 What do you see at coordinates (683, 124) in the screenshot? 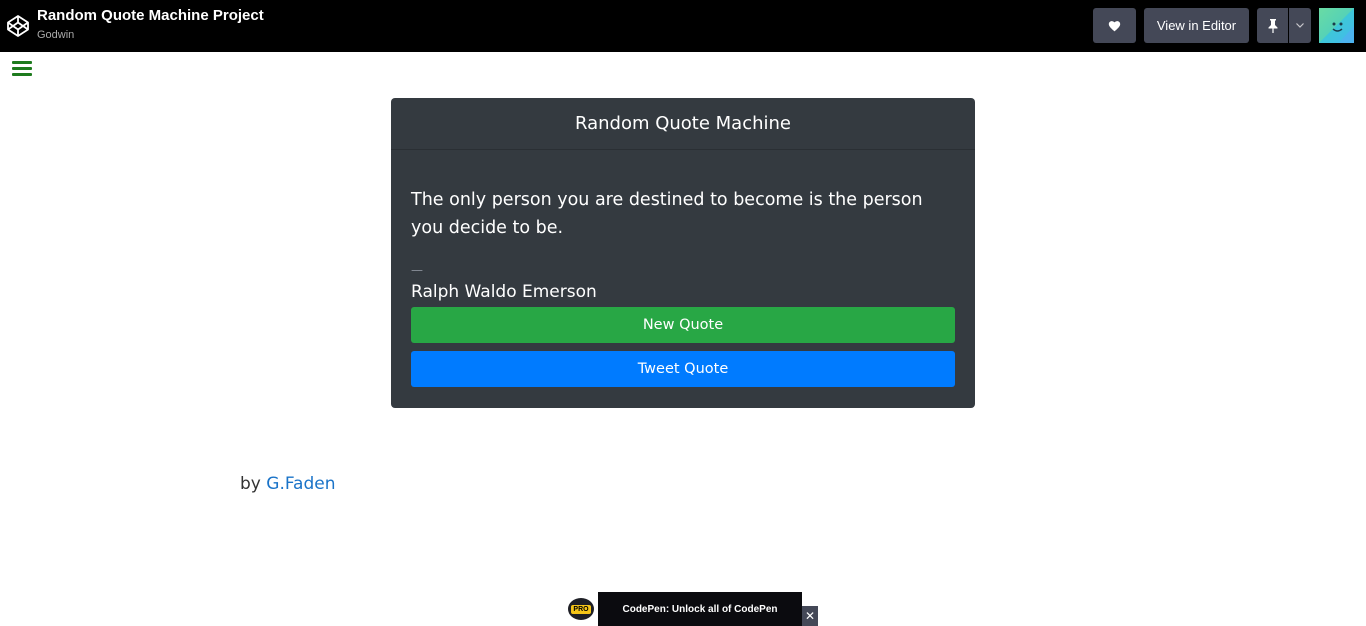
I see `card-title: Random Quote Machine` at bounding box center [683, 124].